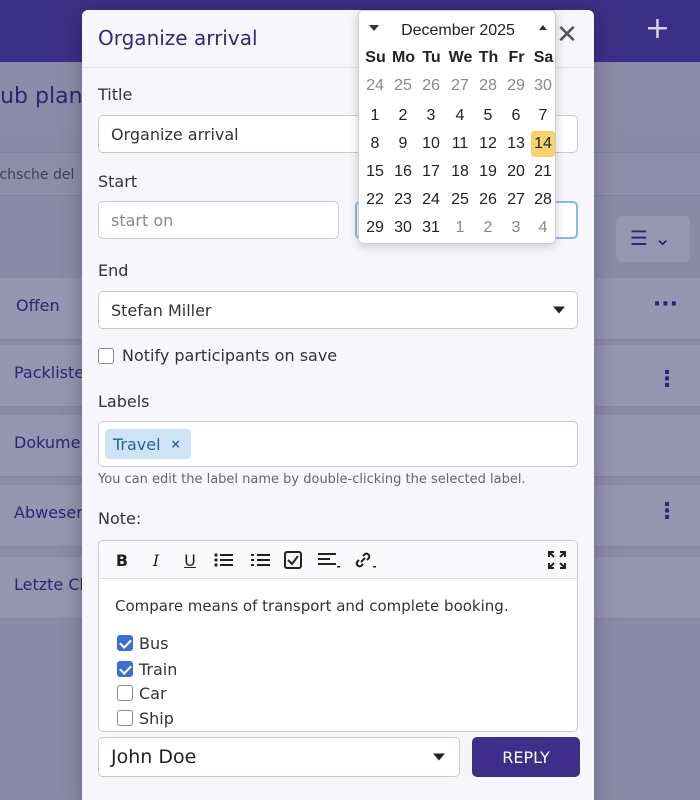 The image size is (700, 800). Describe the element at coordinates (431, 57) in the screenshot. I see `weekday-header: Tu` at that location.